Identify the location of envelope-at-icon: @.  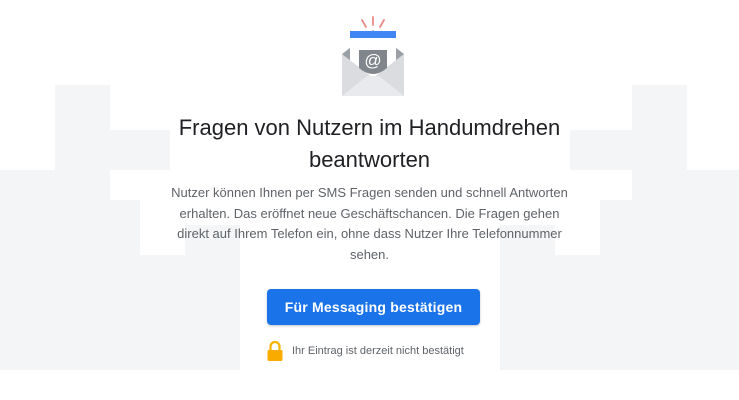
(373, 56).